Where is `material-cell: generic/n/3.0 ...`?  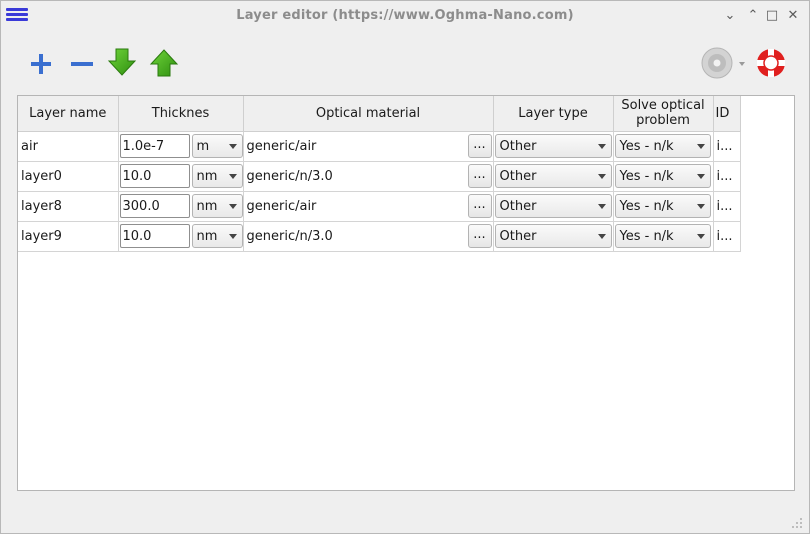 material-cell: generic/n/3.0 ... is located at coordinates (368, 176).